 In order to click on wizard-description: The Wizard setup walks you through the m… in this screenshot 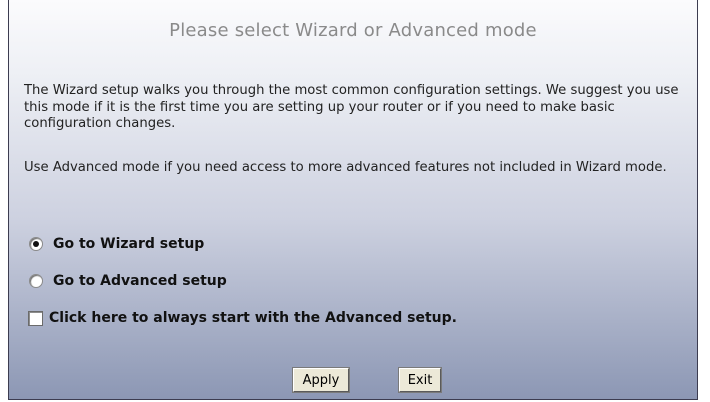, I will do `click(351, 107)`.